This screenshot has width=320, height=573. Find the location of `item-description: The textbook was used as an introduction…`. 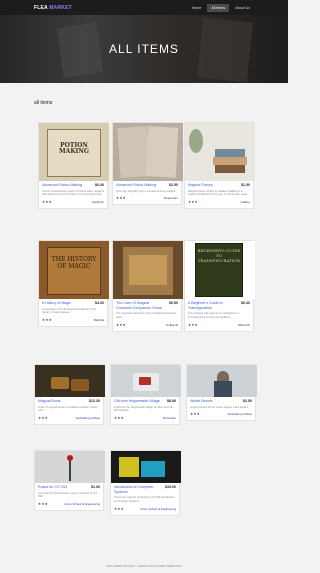

item-description: The textbook was used as an introduction… is located at coordinates (213, 315).